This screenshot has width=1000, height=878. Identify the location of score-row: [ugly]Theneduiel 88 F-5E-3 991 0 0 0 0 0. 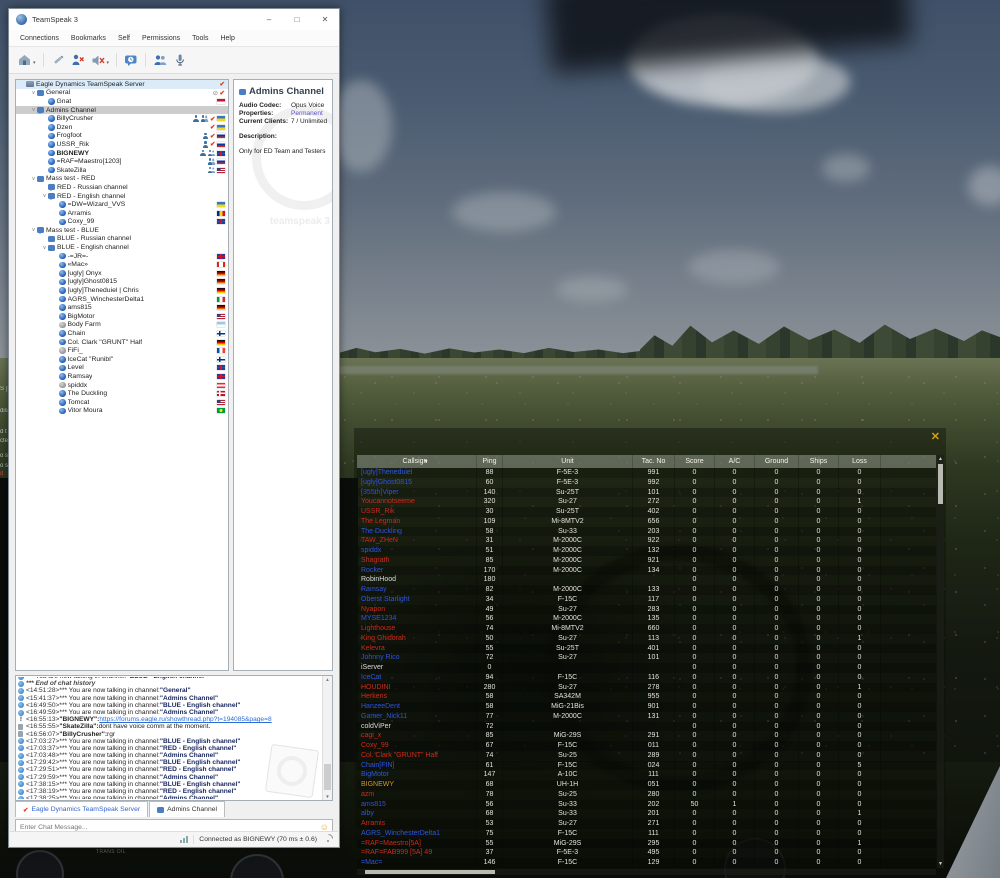
(646, 473).